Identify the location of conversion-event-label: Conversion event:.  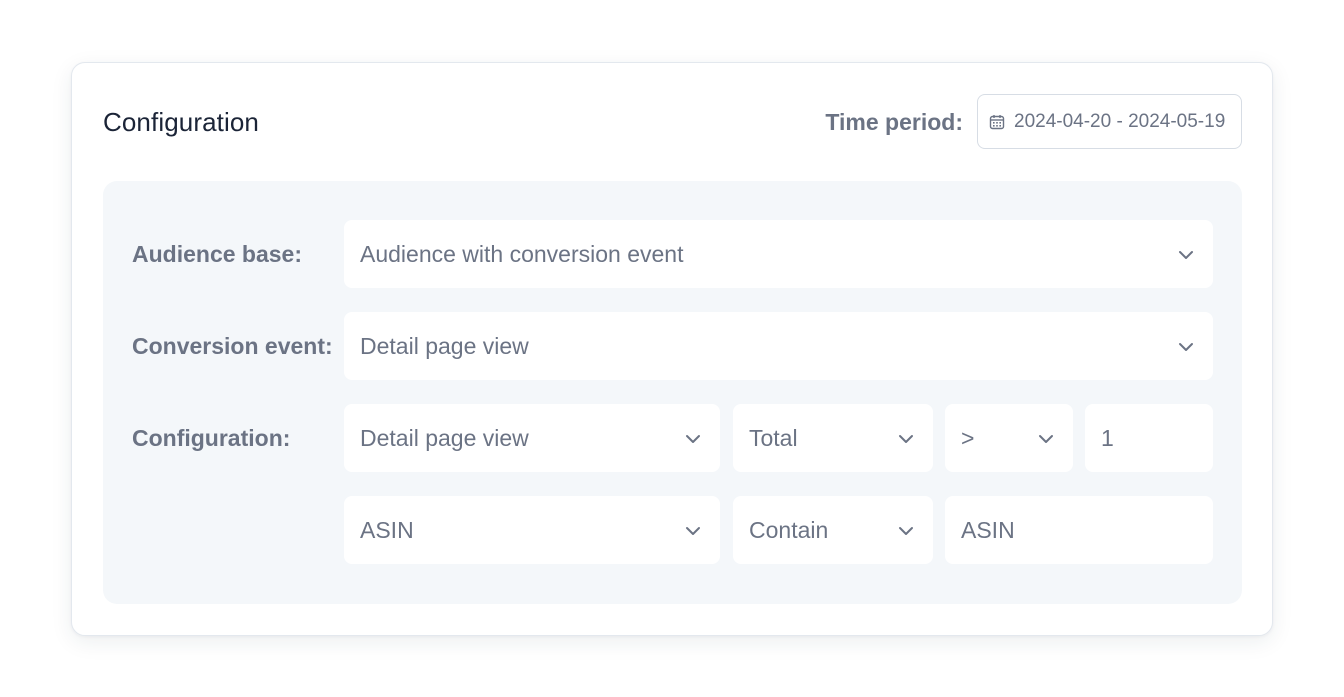
(232, 346).